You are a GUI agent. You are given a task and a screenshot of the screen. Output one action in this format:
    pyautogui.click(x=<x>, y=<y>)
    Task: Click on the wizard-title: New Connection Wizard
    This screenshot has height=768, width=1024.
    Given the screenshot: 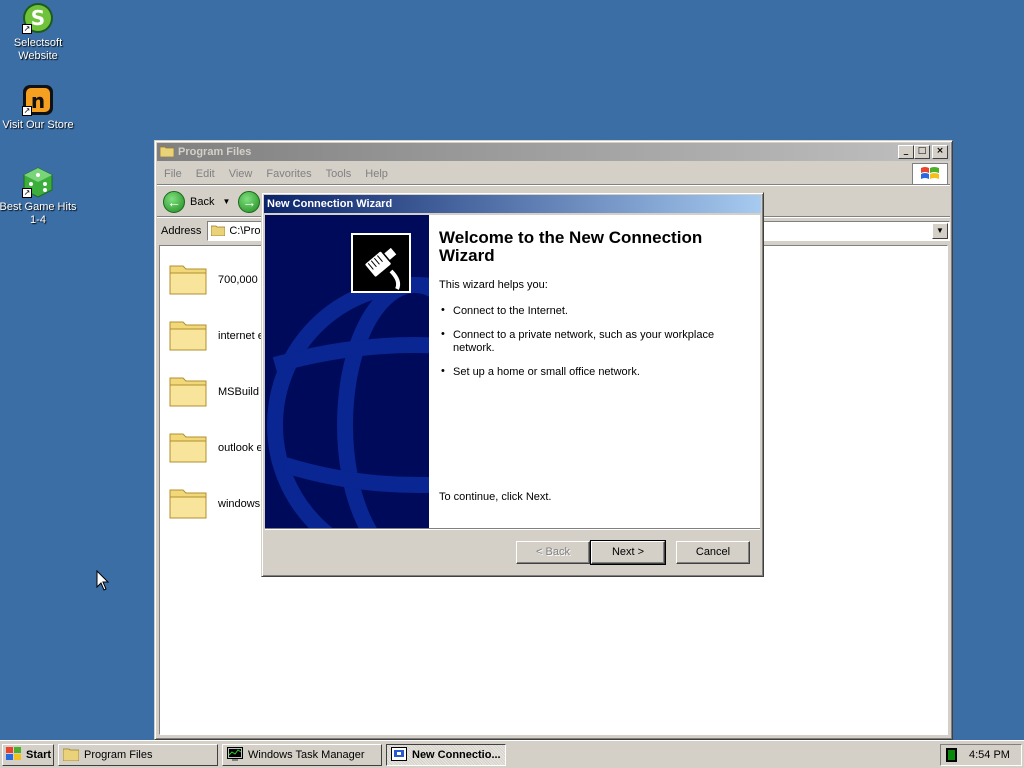 What is the action you would take?
    pyautogui.click(x=330, y=204)
    